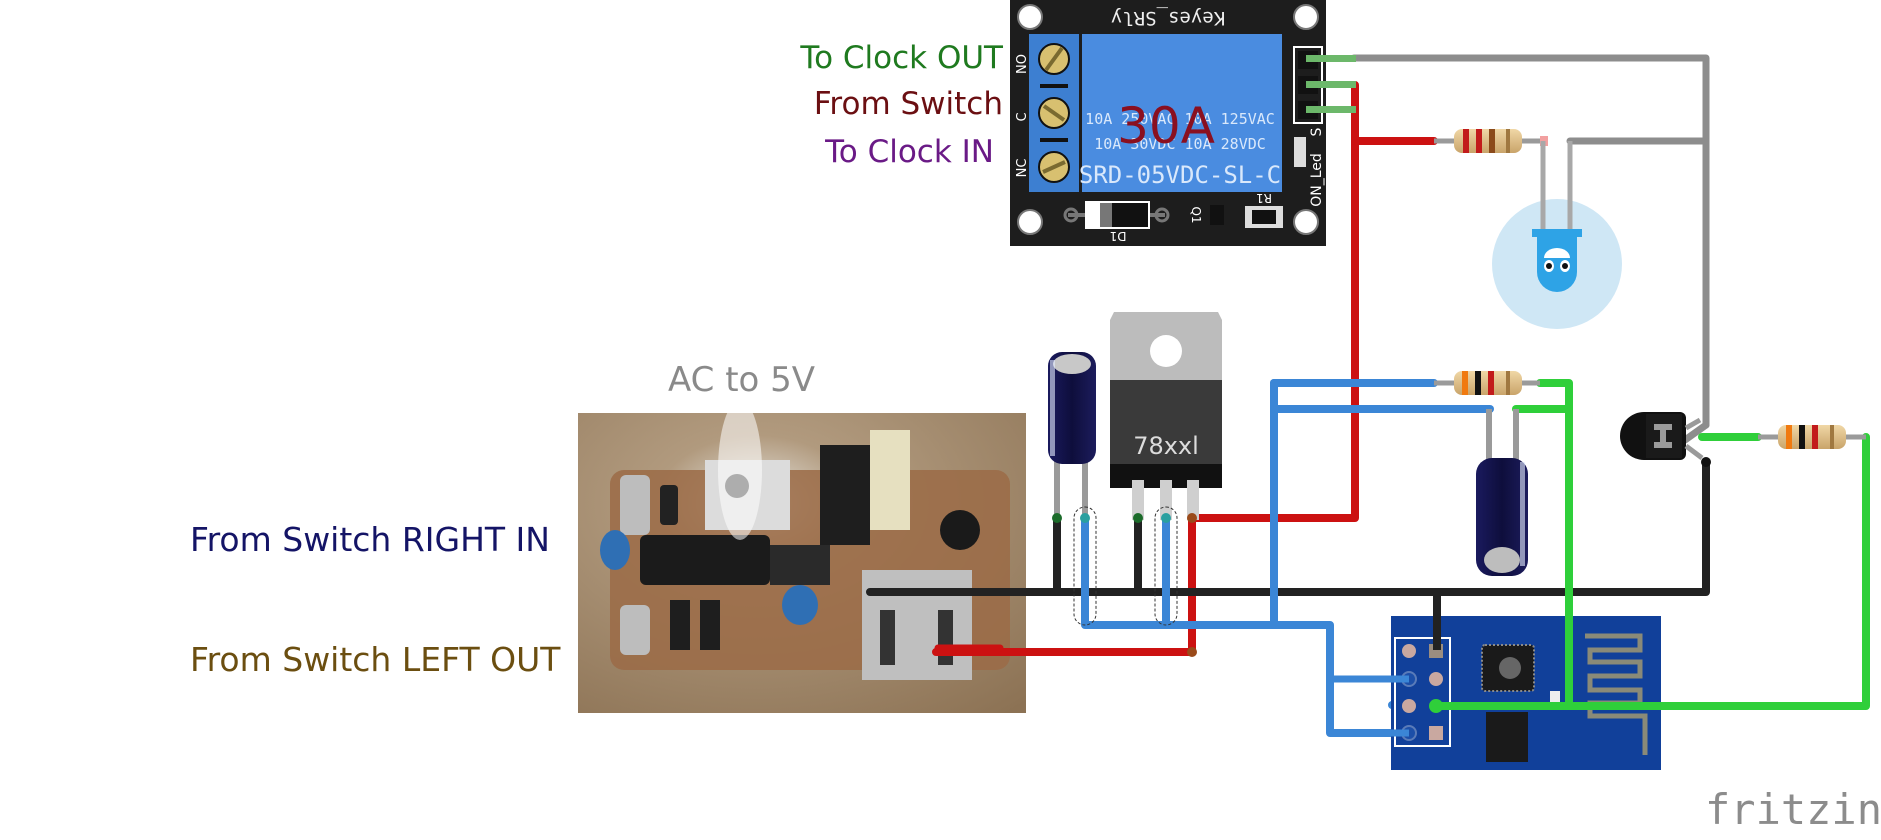 The image size is (1881, 840). What do you see at coordinates (802, 556) in the screenshot?
I see `ac-to-5v-module-photo` at bounding box center [802, 556].